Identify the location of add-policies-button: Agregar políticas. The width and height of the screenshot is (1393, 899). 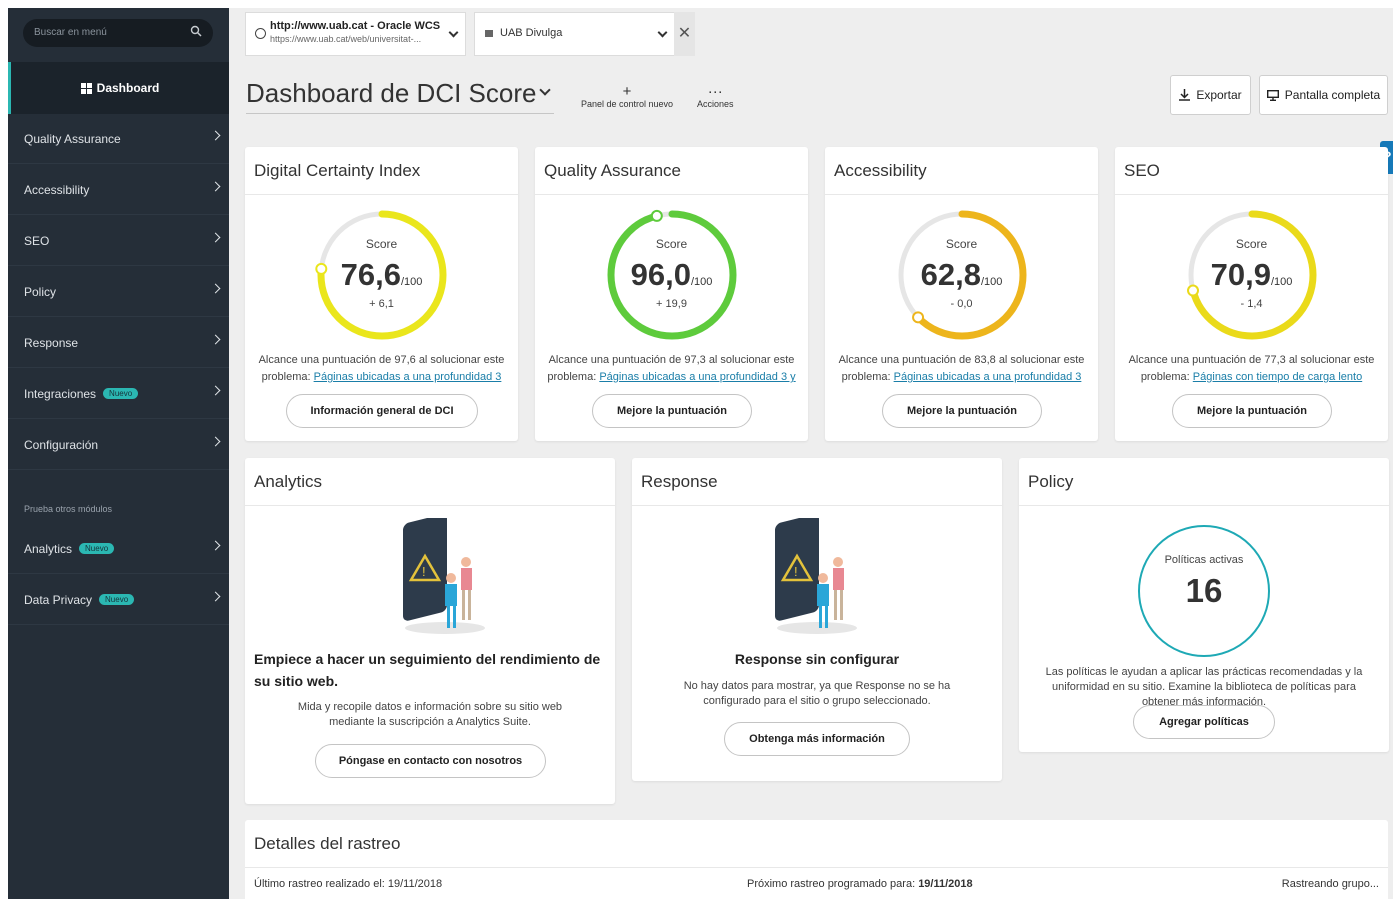
(1204, 722).